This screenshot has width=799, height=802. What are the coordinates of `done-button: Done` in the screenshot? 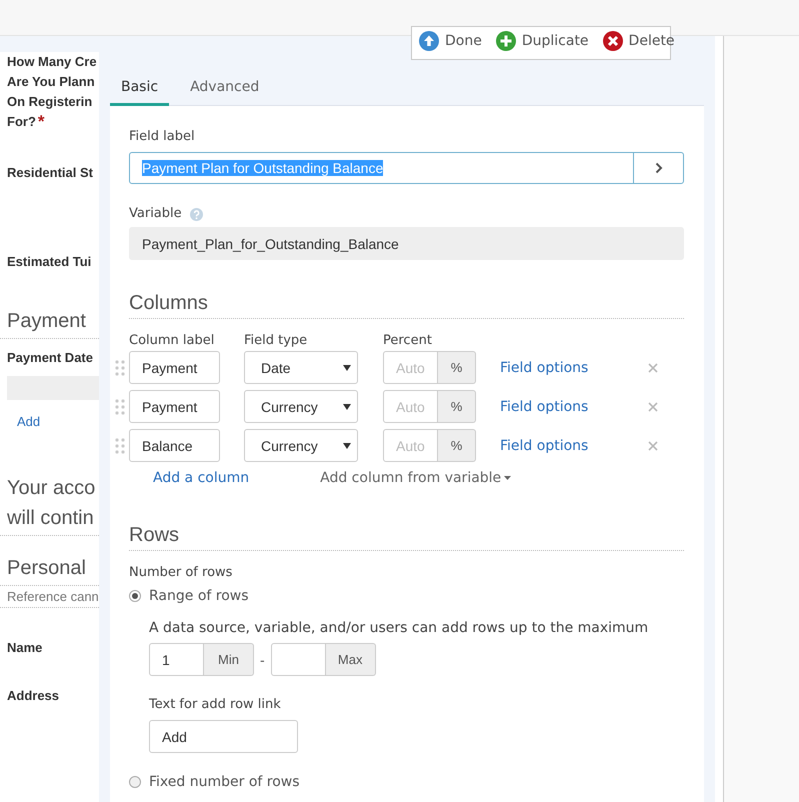 It's located at (450, 41).